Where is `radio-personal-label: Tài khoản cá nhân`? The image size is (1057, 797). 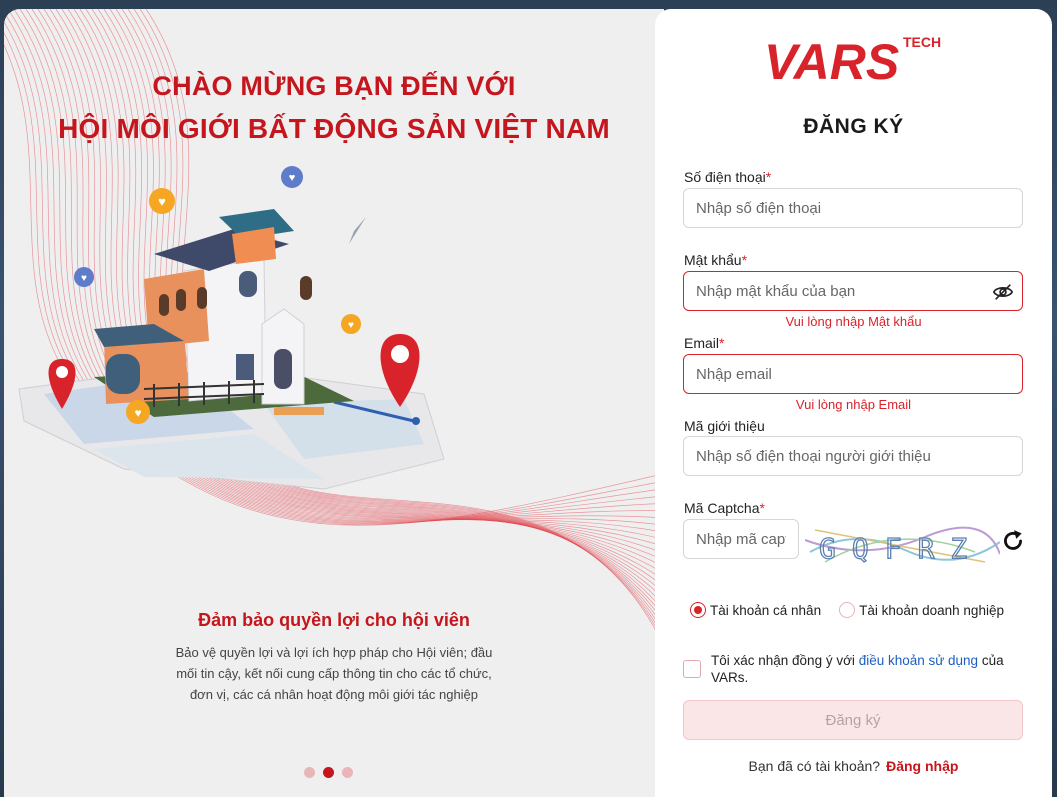
radio-personal-label: Tài khoản cá nhân is located at coordinates (765, 610).